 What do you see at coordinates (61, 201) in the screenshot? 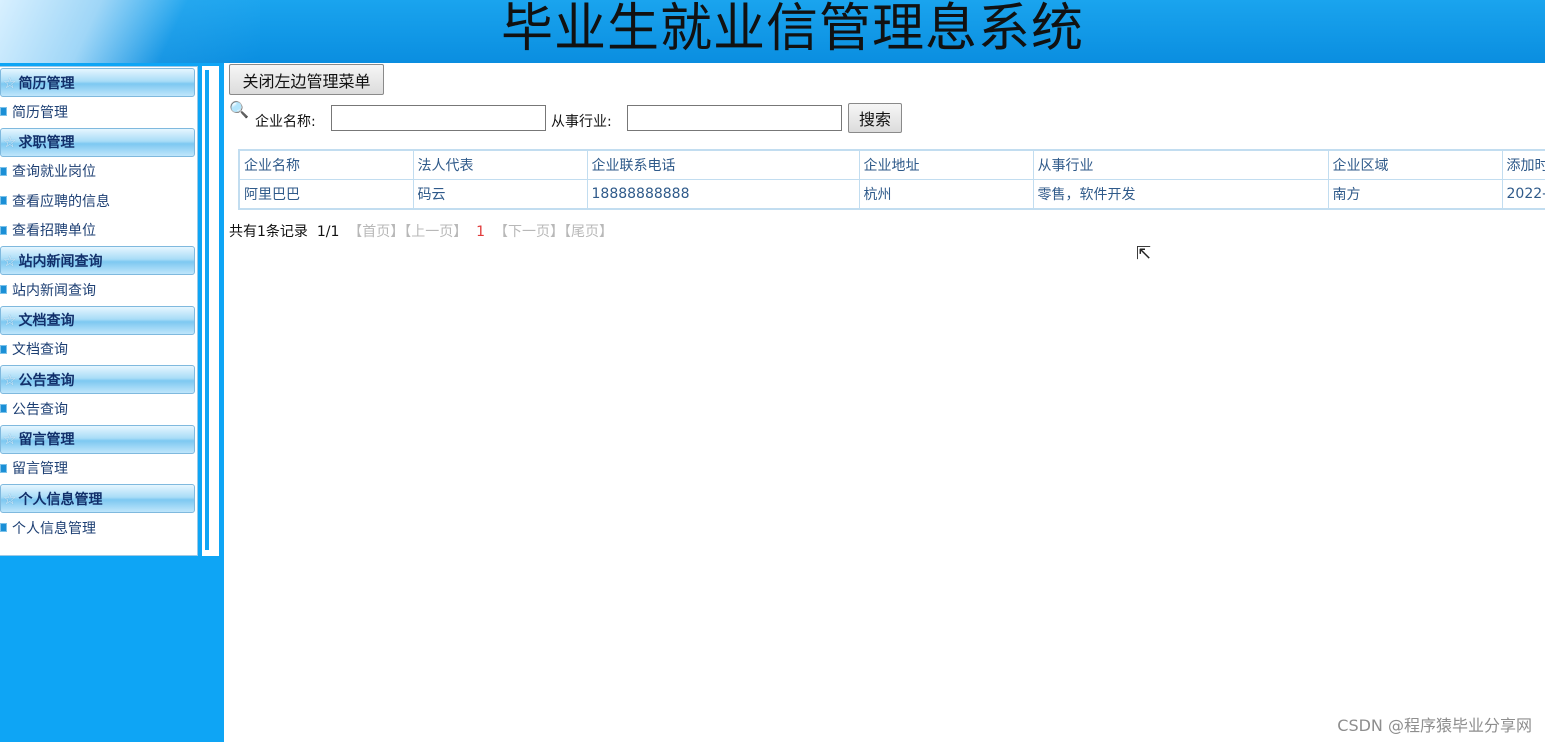
I see `sidebar-item-label: 查看应聘的信息` at bounding box center [61, 201].